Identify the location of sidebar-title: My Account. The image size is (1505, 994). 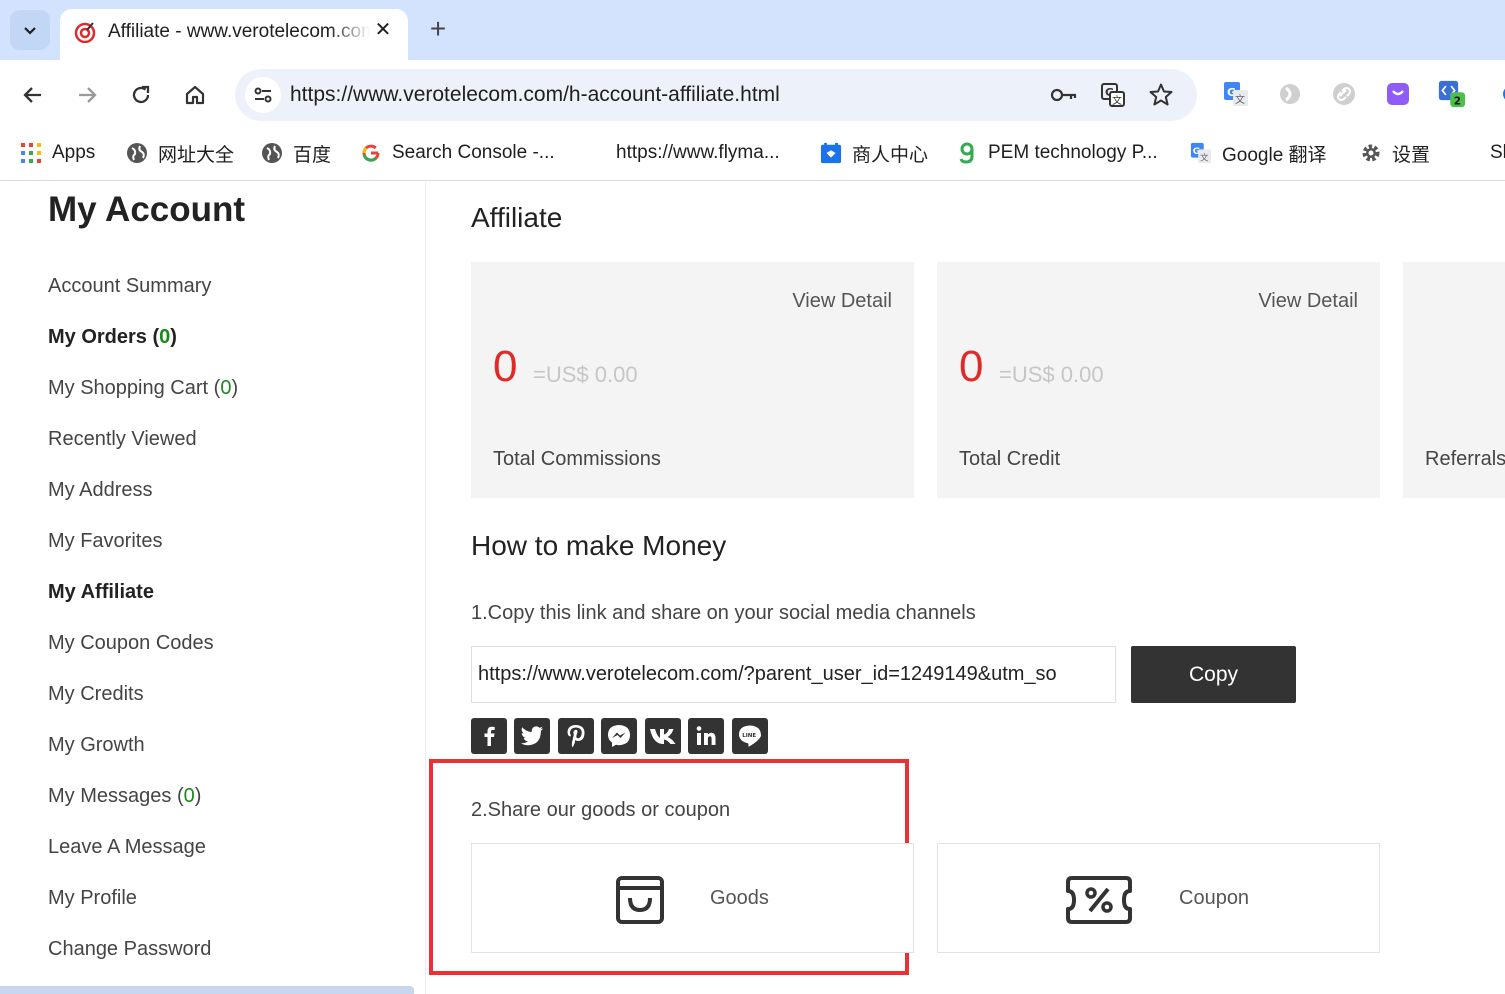
(147, 209).